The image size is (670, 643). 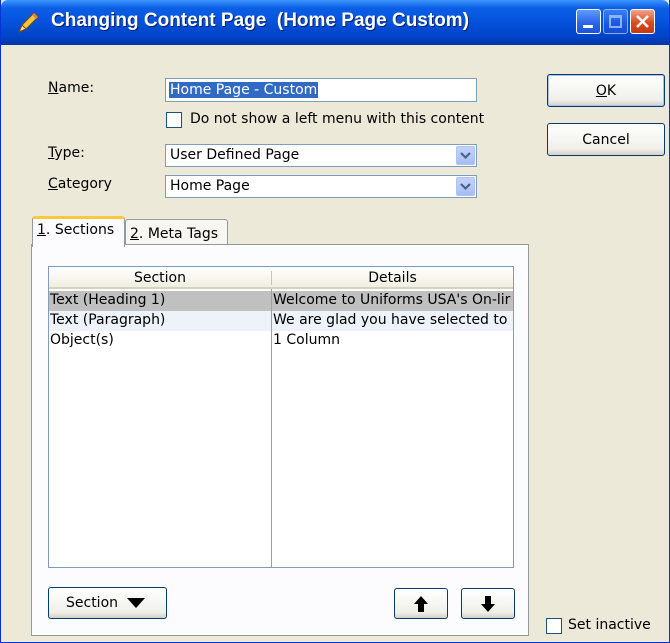 What do you see at coordinates (108, 300) in the screenshot?
I see `row-section-cell: Text (Heading 1)` at bounding box center [108, 300].